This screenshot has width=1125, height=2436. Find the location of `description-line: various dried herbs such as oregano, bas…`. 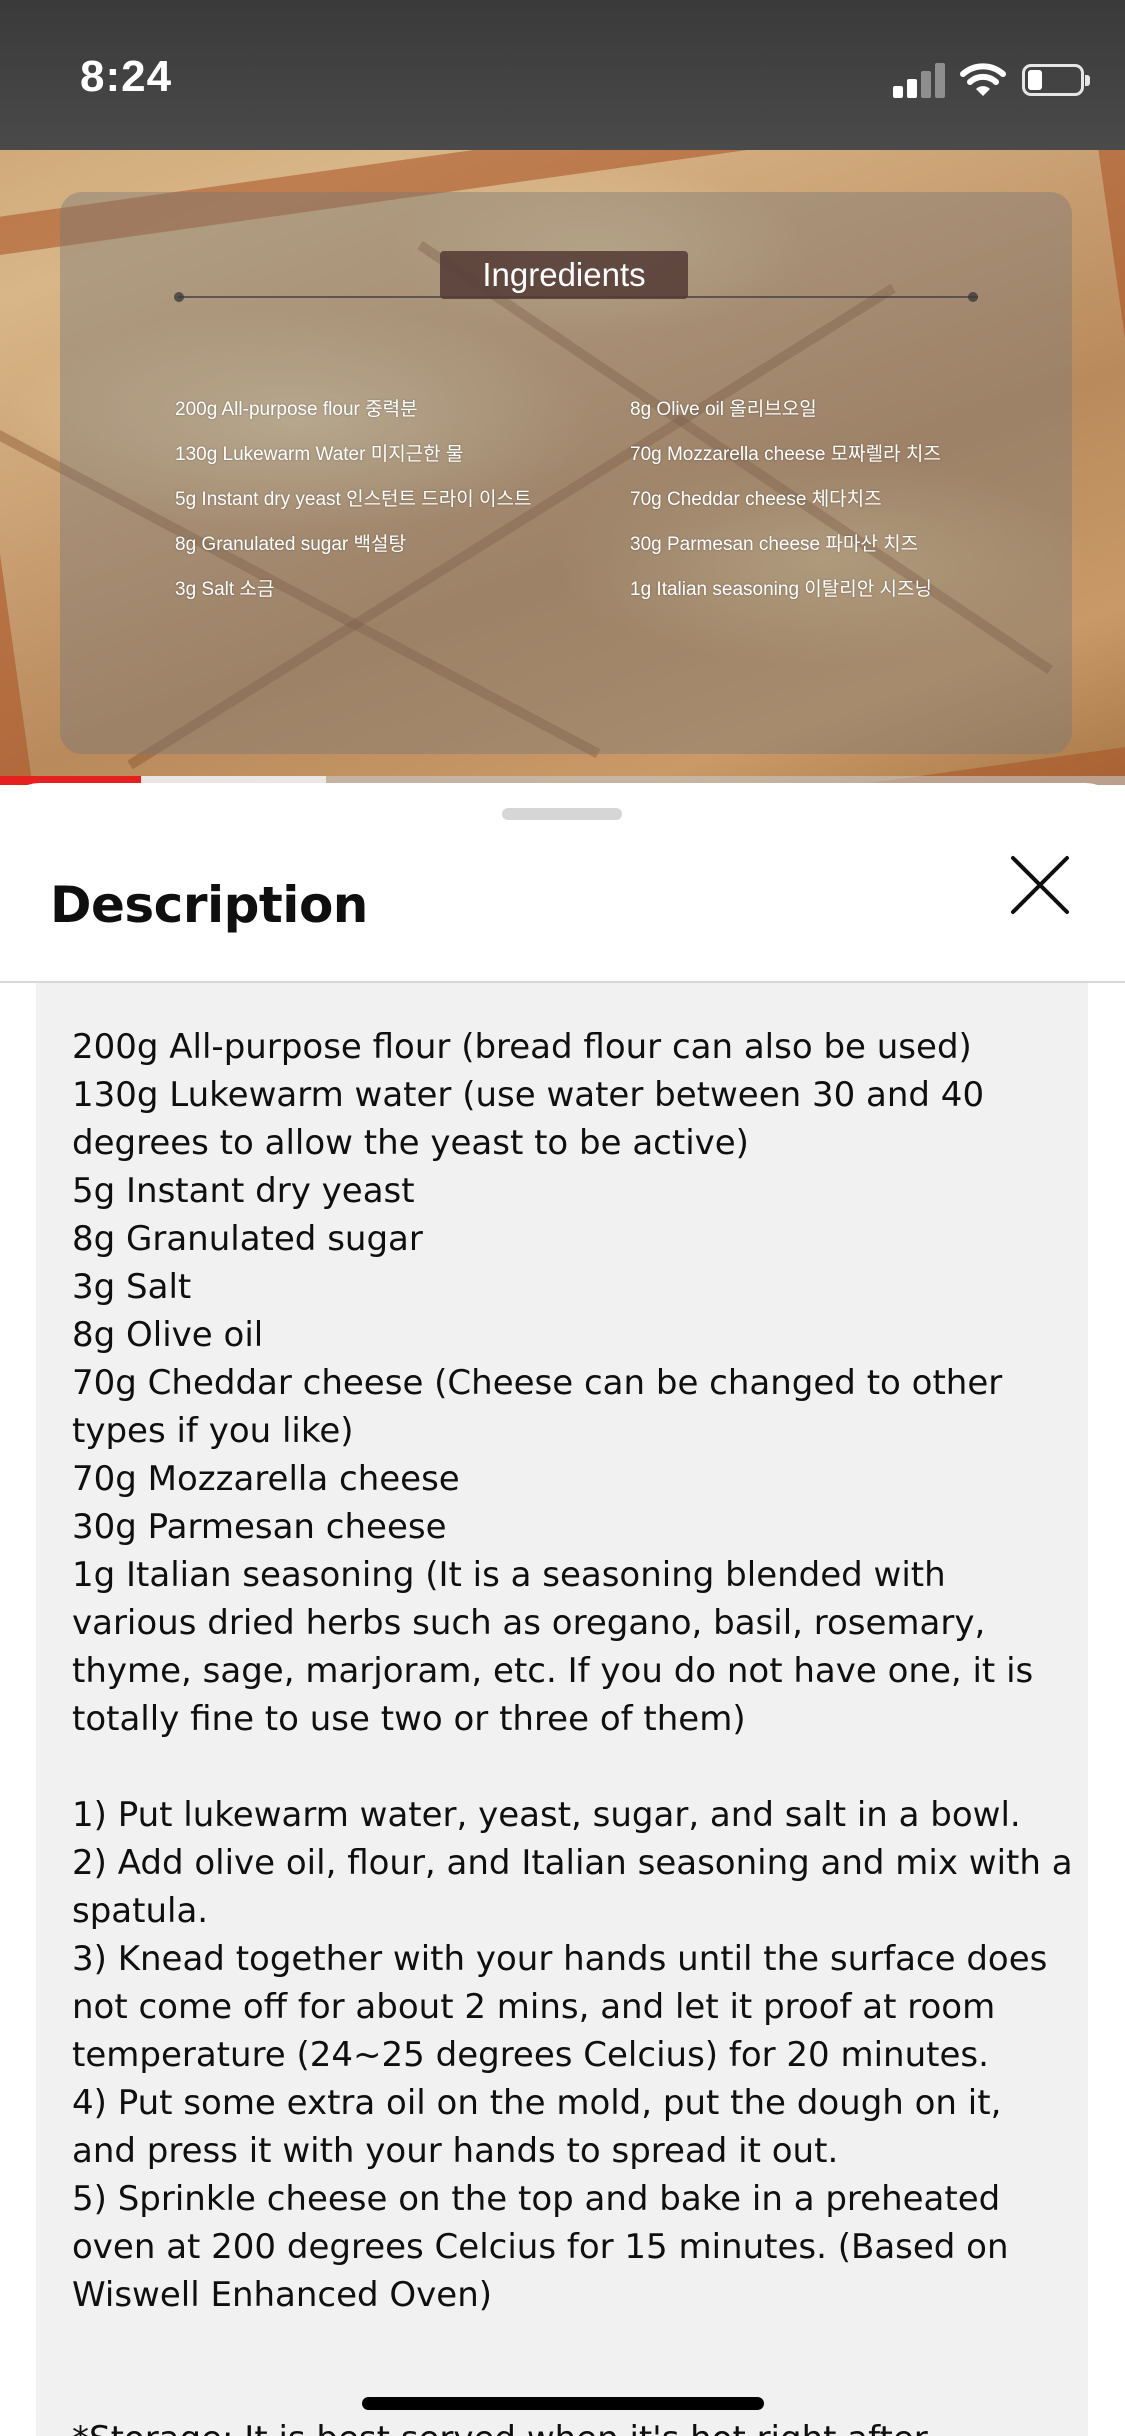

description-line: various dried herbs such as oregano, bas… is located at coordinates (529, 1623).